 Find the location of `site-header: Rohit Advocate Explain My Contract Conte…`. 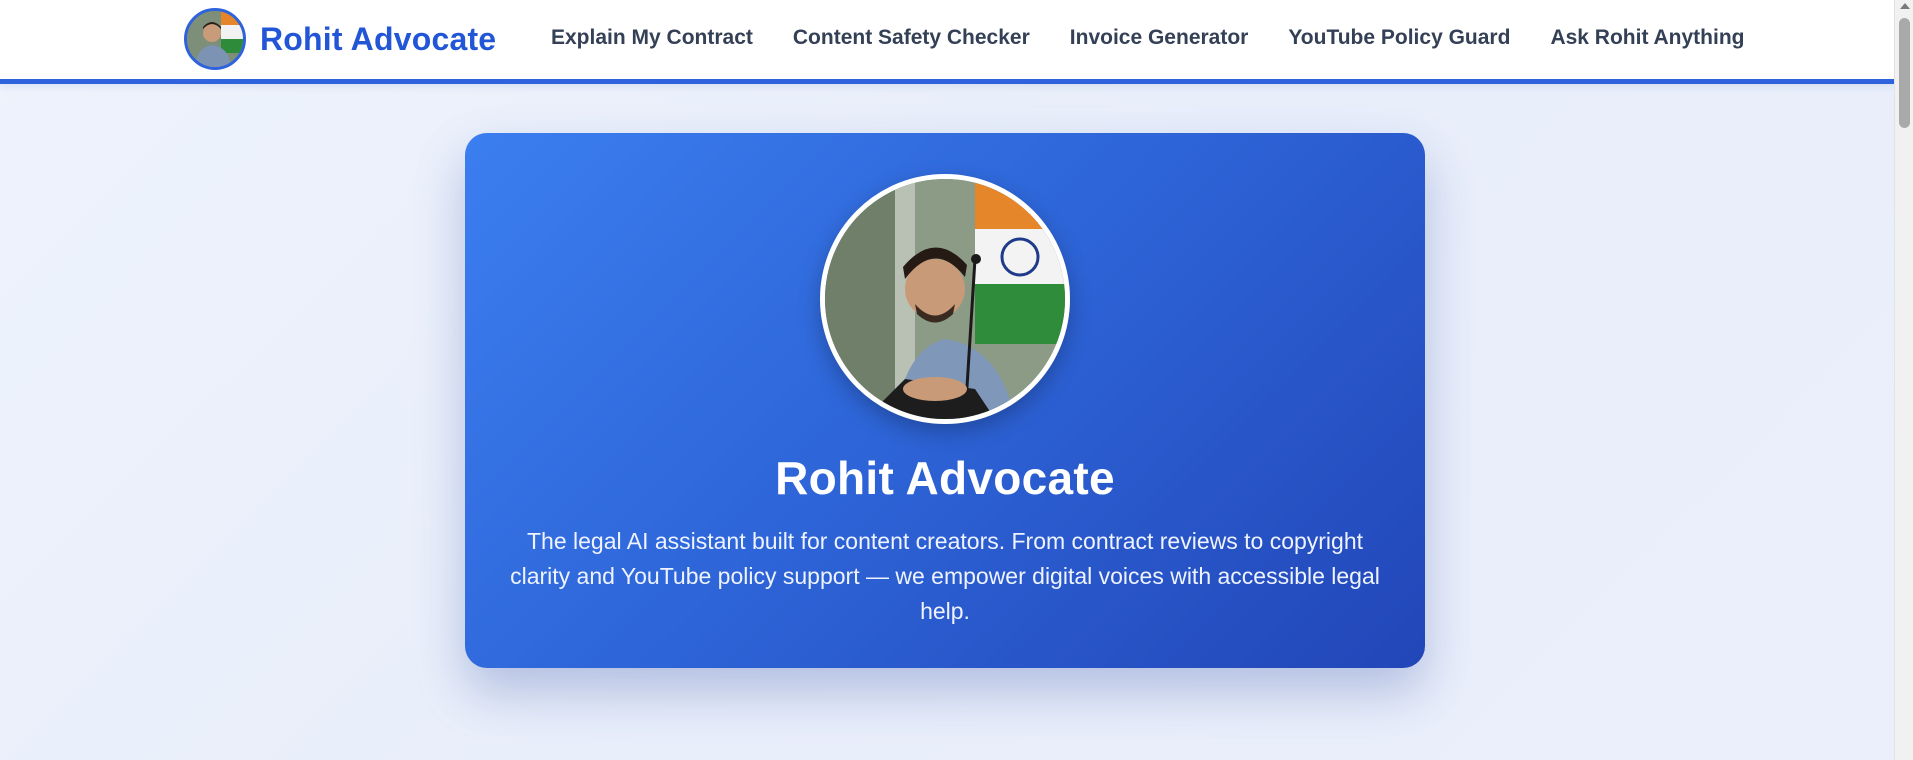

site-header: Rohit Advocate Explain My Contract Conte… is located at coordinates (947, 42).